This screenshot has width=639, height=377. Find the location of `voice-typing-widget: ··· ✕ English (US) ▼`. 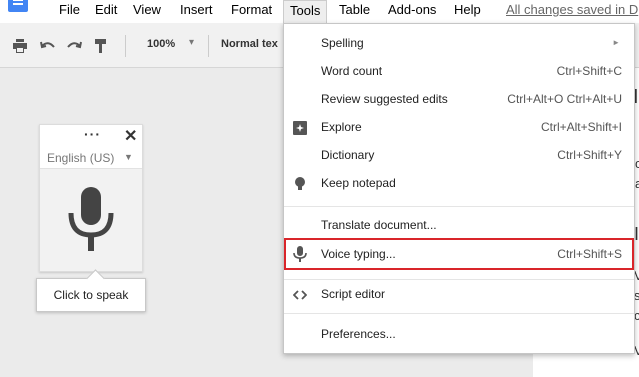

voice-typing-widget: ··· ✕ English (US) ▼ is located at coordinates (91, 198).